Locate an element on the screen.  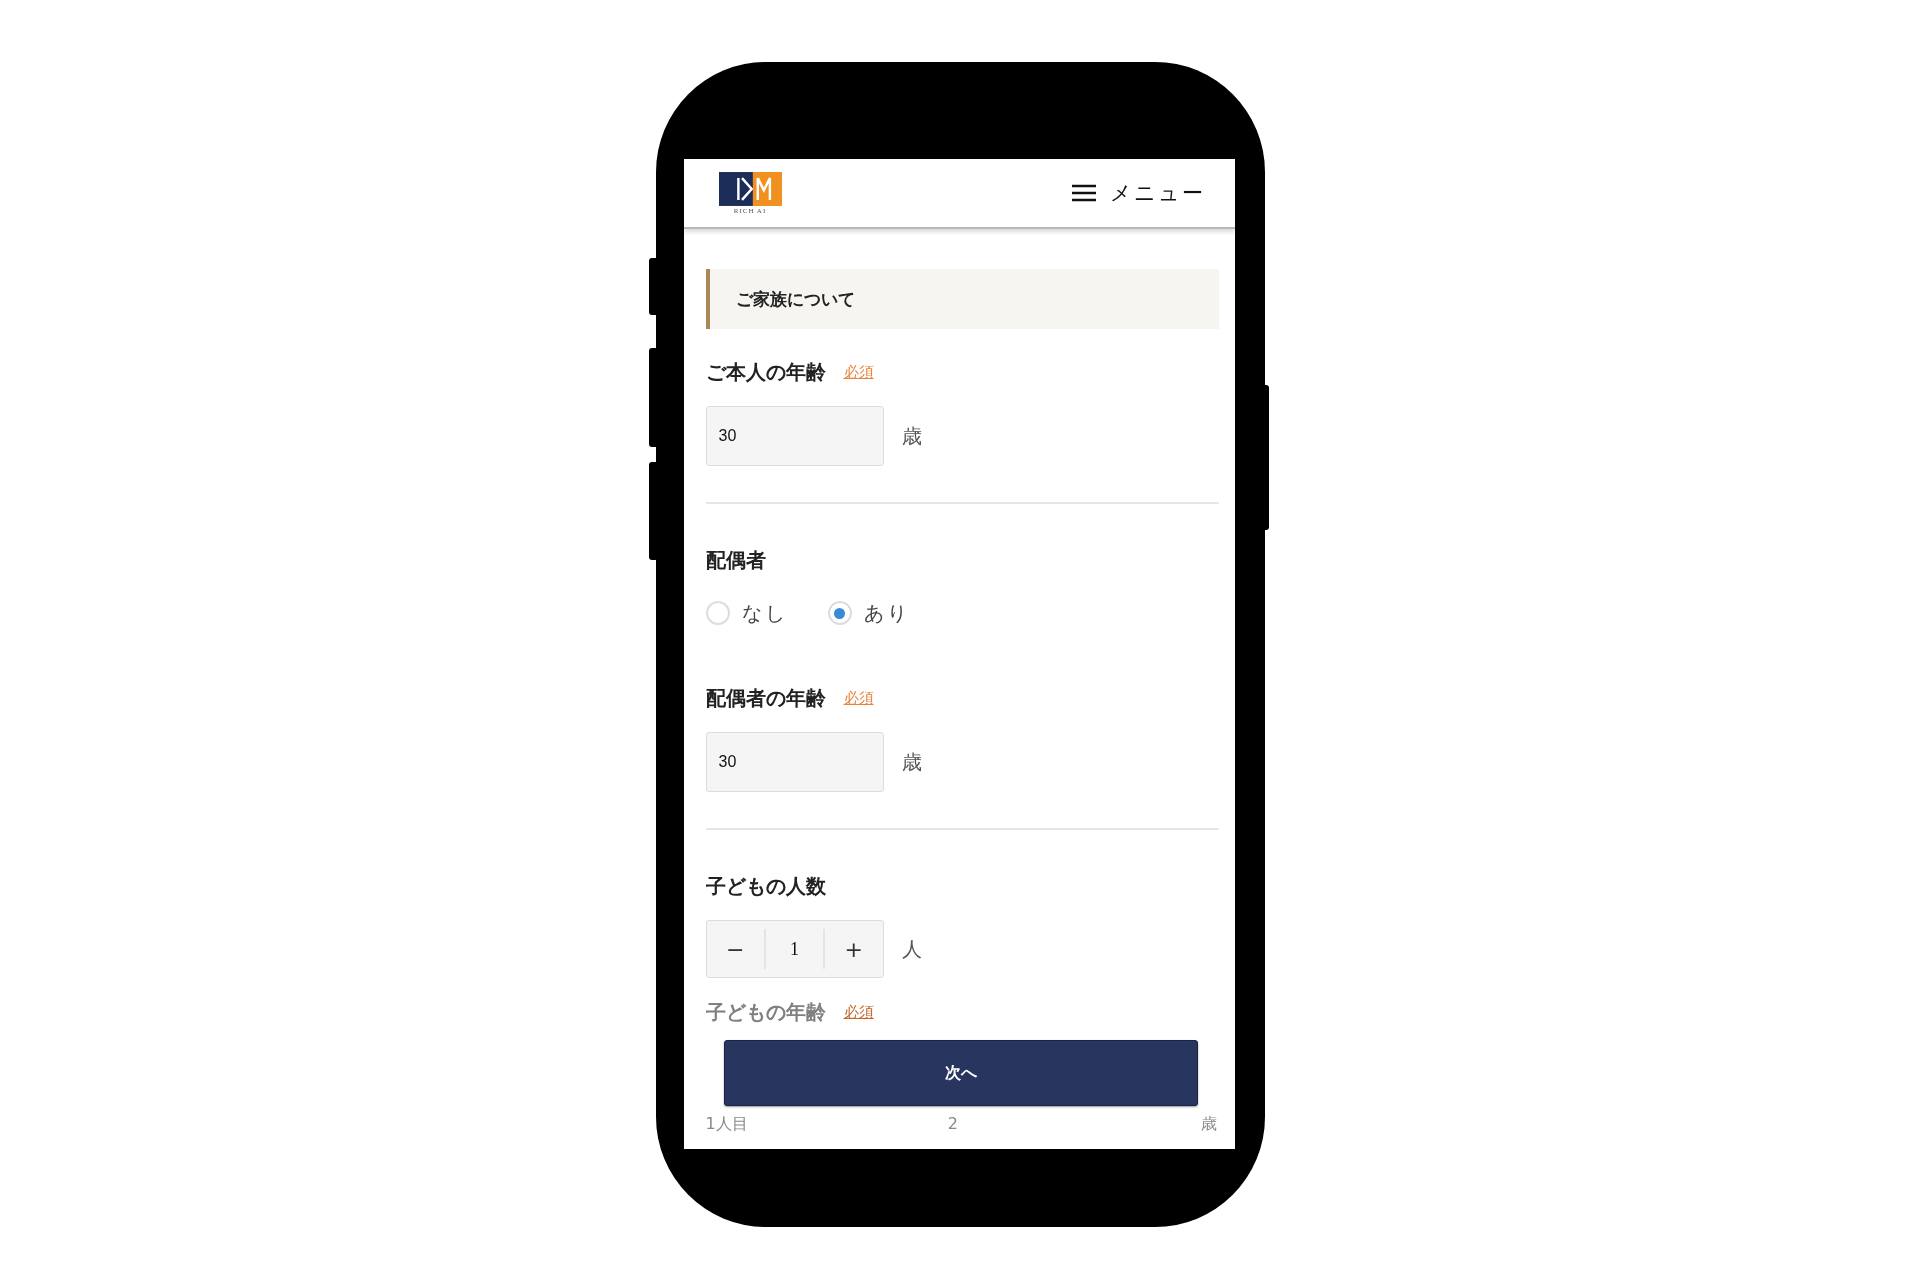
field-label: 子どもの人数 is located at coordinates (765, 886).